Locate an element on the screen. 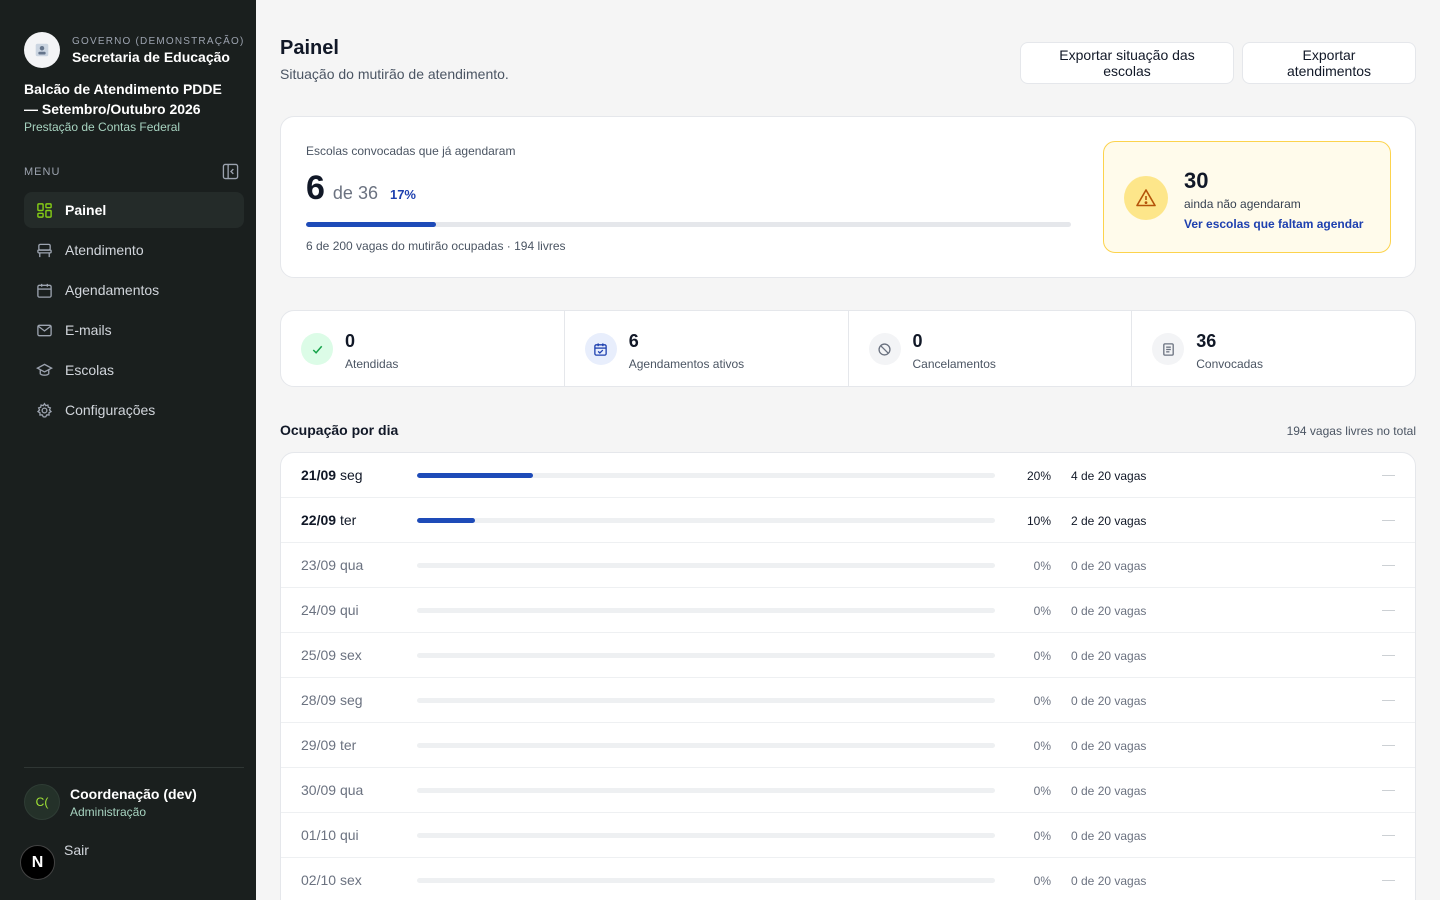 Image resolution: width=1440 pixels, height=900 pixels. day-date: 02/10 sex is located at coordinates (331, 880).